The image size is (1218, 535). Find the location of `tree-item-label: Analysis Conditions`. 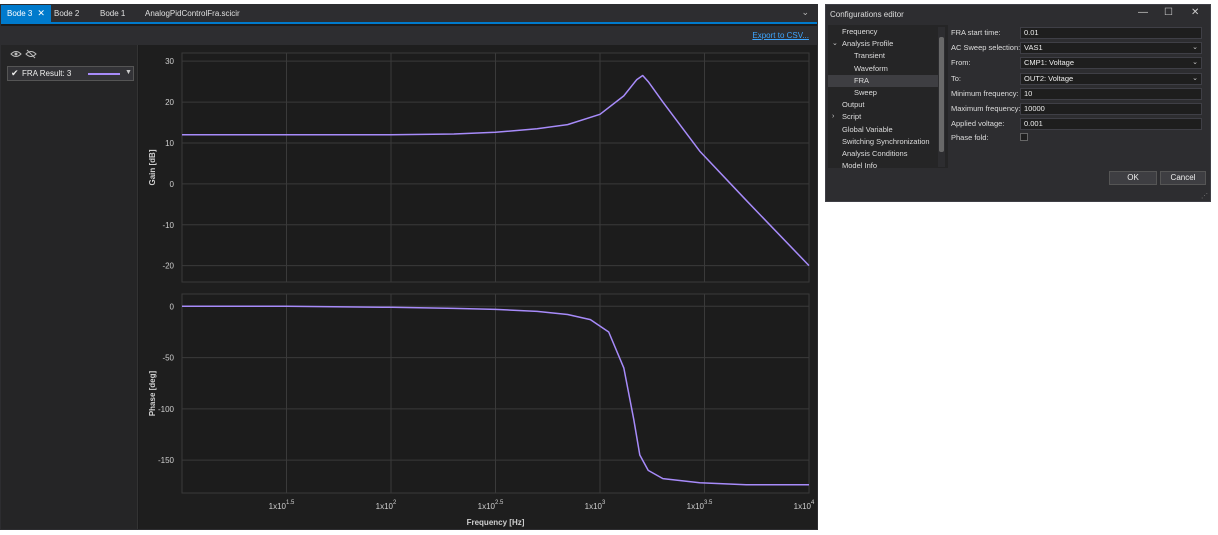

tree-item-label: Analysis Conditions is located at coordinates (875, 153).